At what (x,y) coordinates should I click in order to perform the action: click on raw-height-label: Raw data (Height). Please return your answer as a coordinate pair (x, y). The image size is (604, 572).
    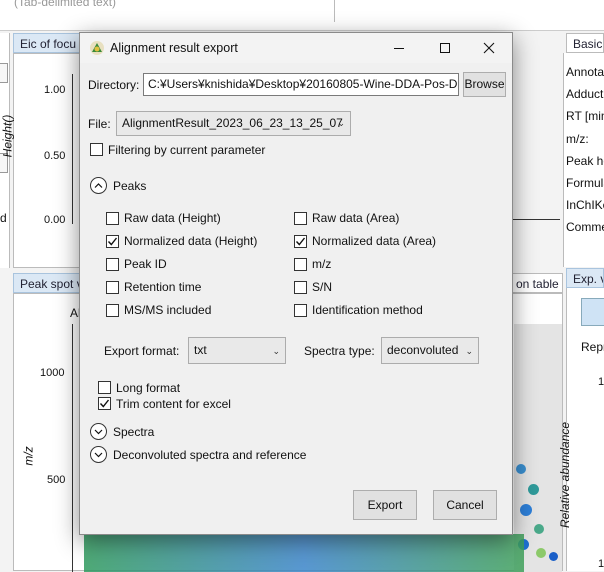
    Looking at the image, I should click on (172, 218).